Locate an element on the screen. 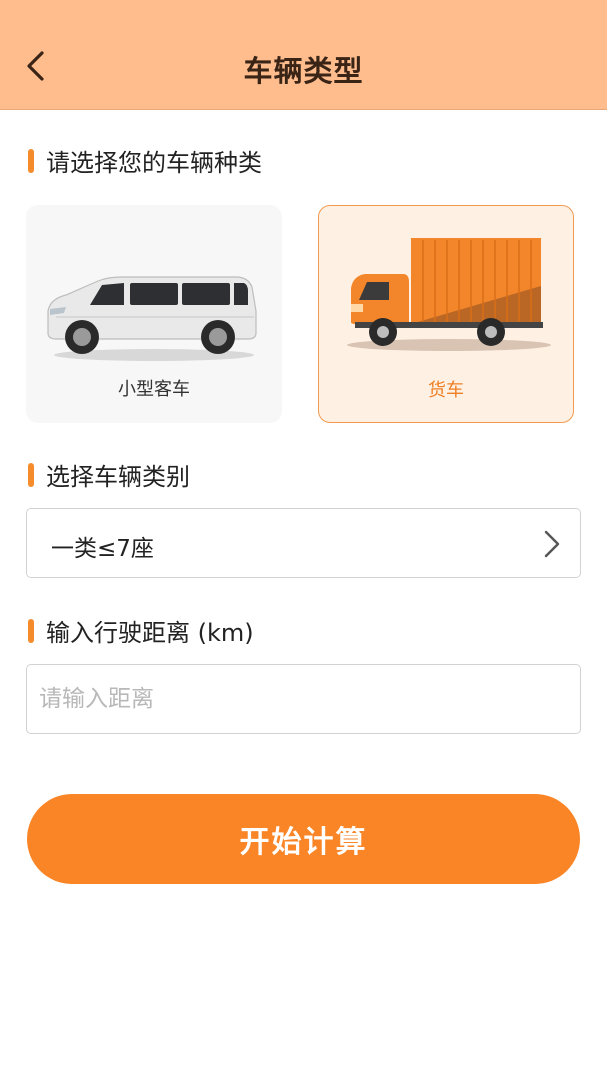 The width and height of the screenshot is (607, 1080). page-title: 车辆类型 is located at coordinates (303, 71).